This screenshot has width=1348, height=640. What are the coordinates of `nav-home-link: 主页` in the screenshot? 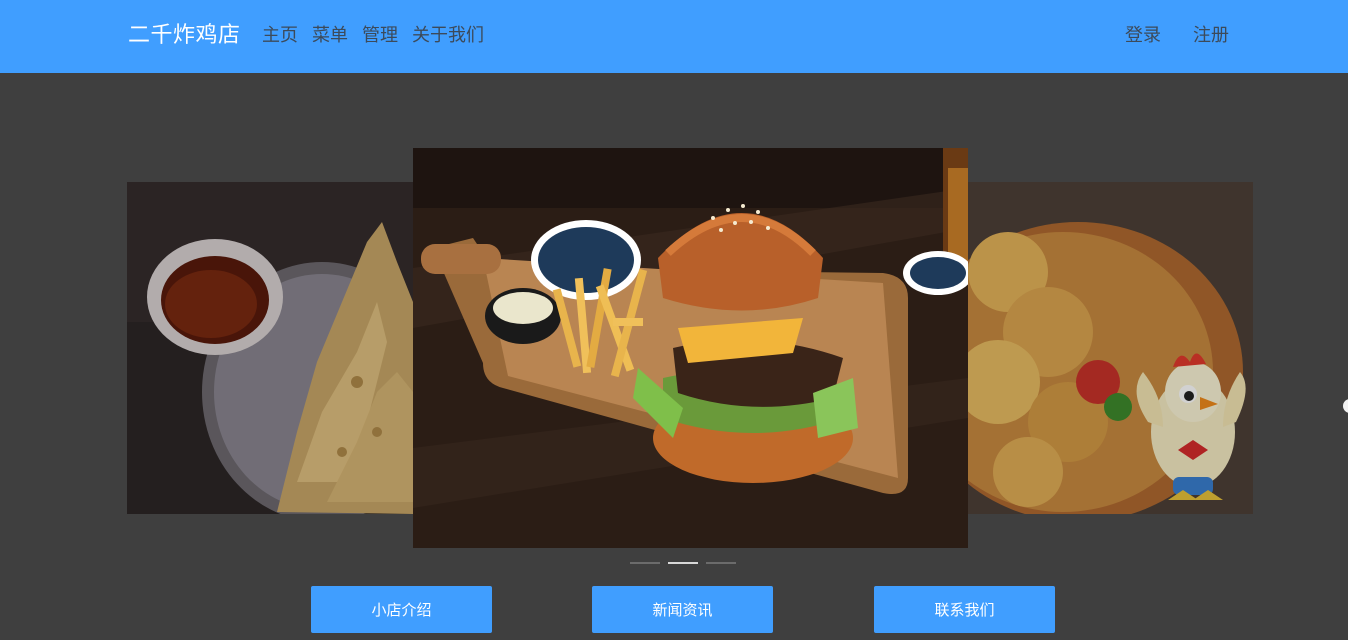 It's located at (280, 36).